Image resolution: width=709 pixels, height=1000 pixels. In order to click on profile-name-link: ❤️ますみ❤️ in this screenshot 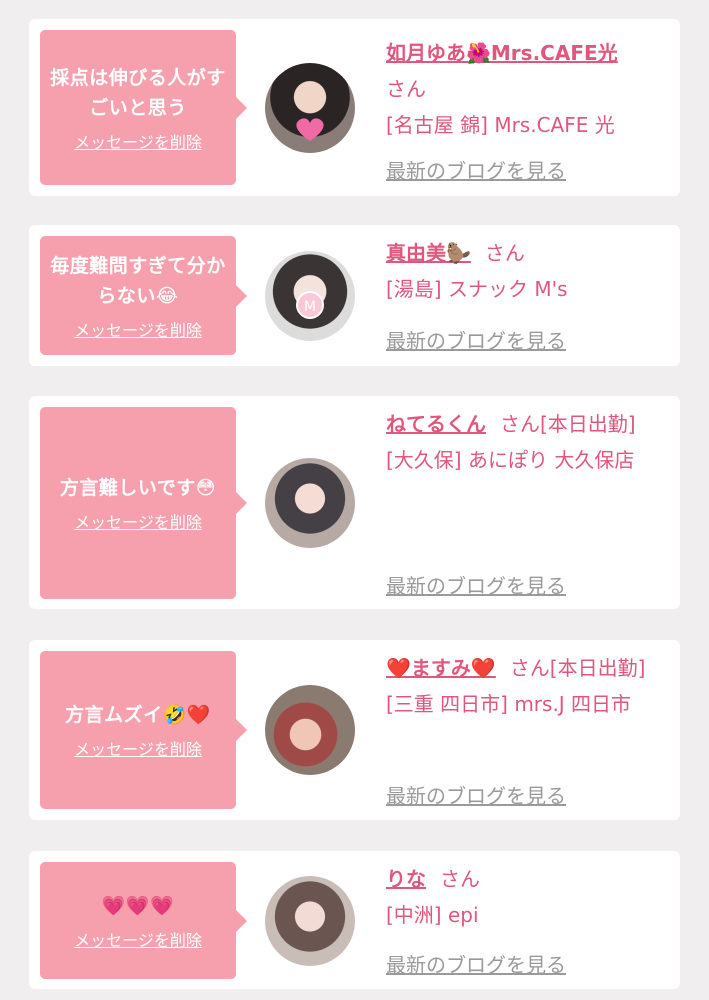, I will do `click(441, 668)`.